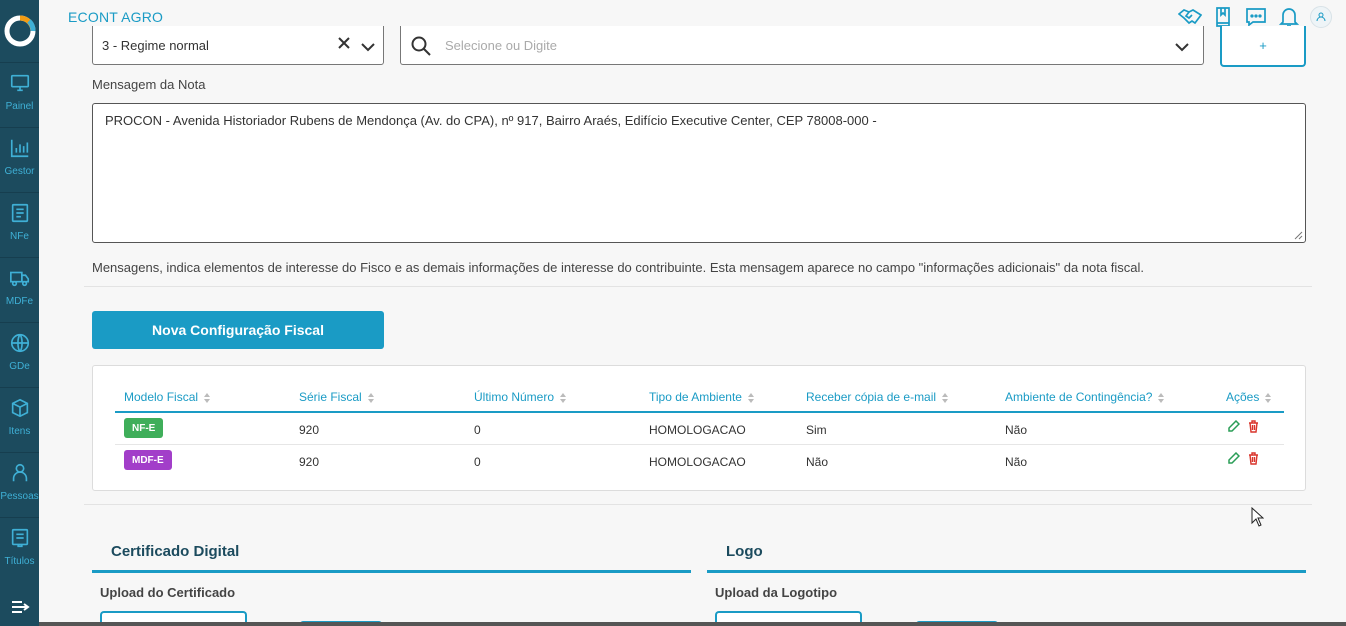  Describe the element at coordinates (238, 330) in the screenshot. I see `new-fiscal-config-button: Nova Configuração Fiscal` at that location.